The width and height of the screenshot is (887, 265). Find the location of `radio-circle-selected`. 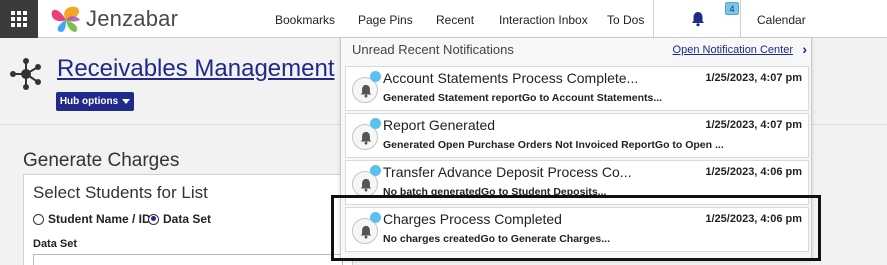

radio-circle-selected is located at coordinates (153, 219).